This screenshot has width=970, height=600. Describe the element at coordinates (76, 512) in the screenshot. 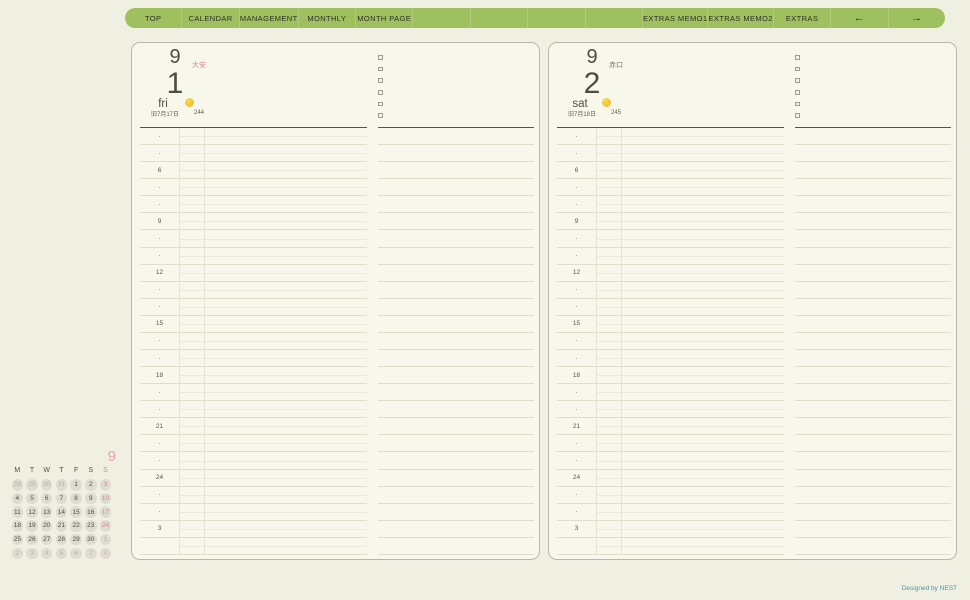

I see `calendar-day: 15` at that location.